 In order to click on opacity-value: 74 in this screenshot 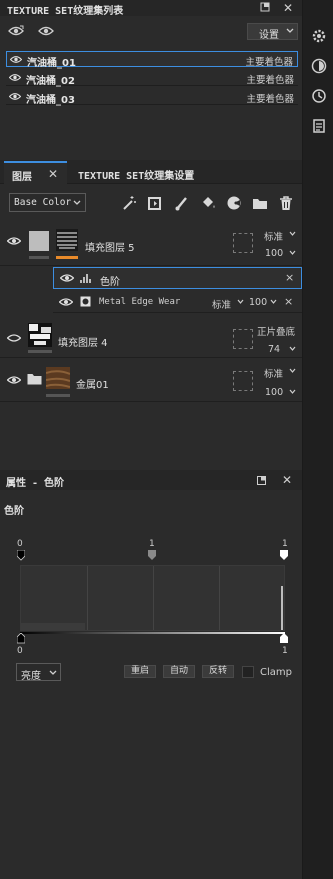, I will do `click(274, 349)`.